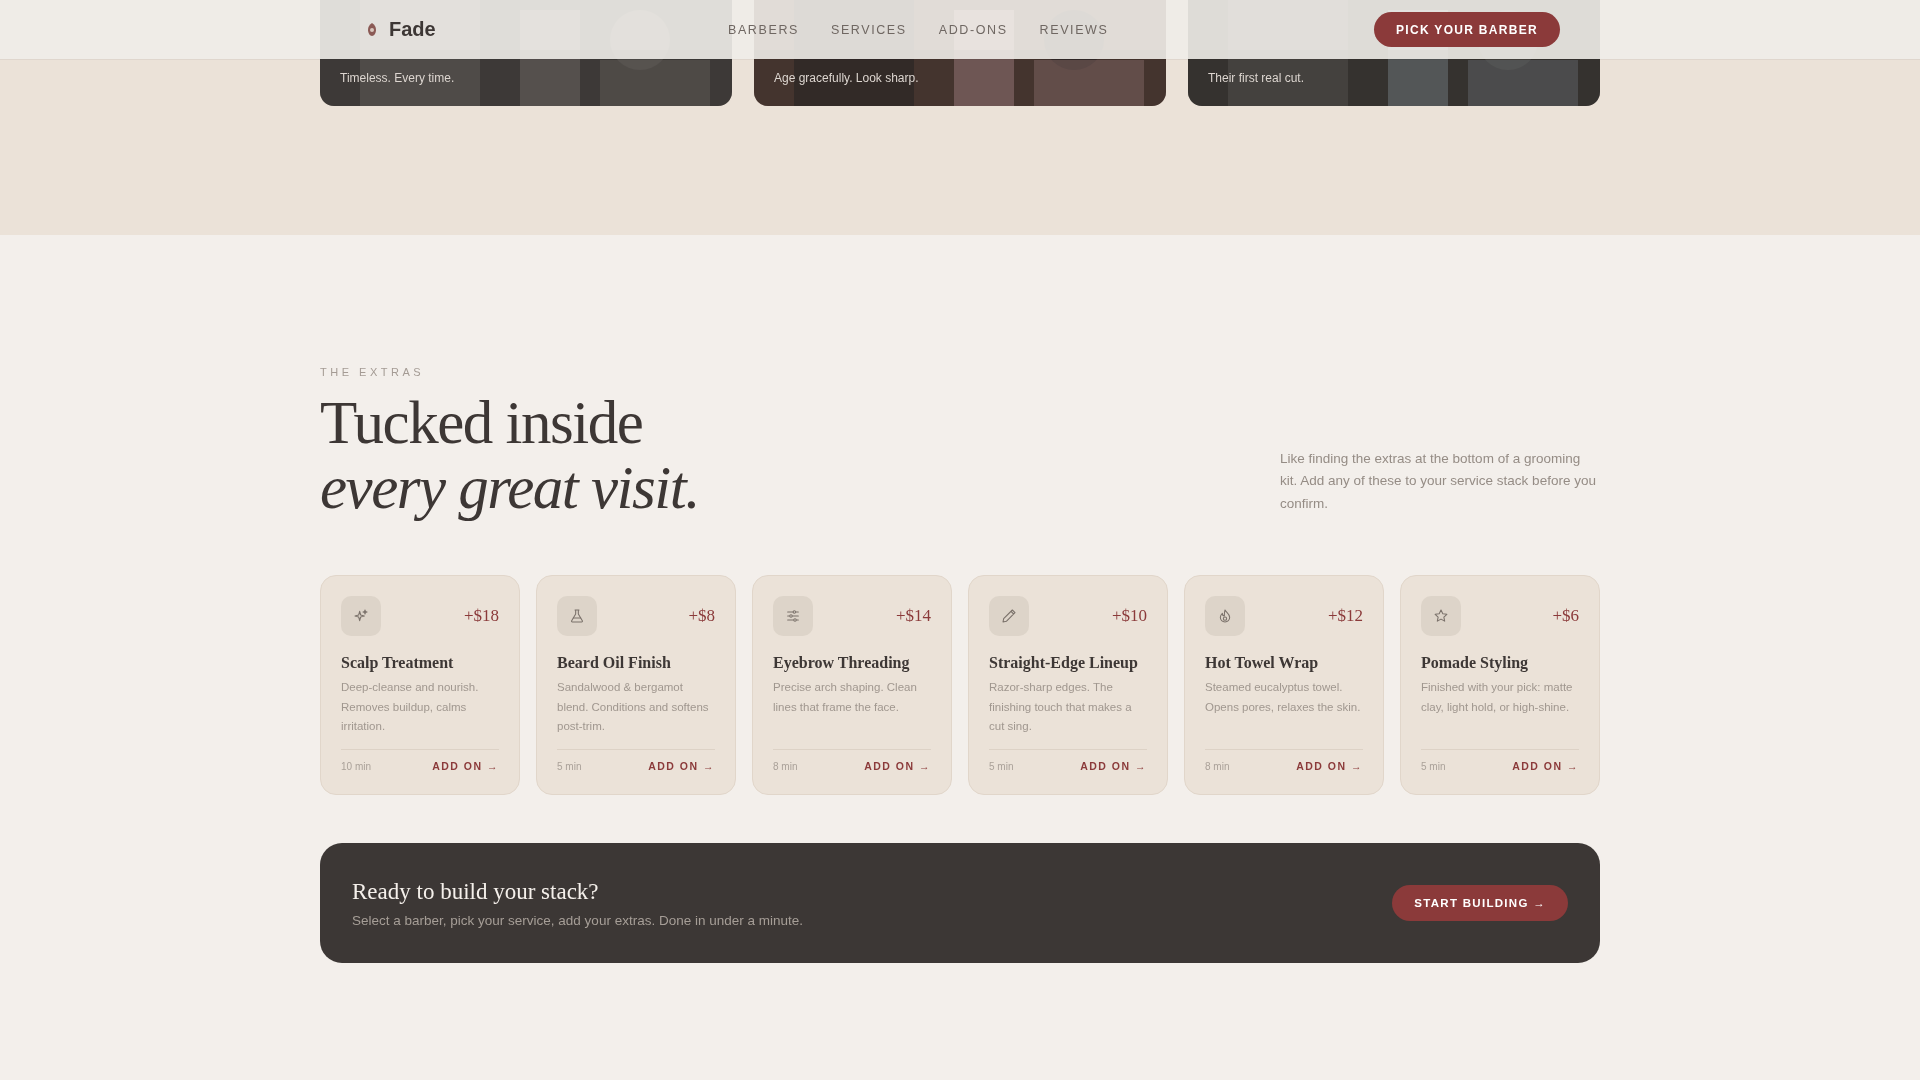 This screenshot has height=1080, width=1920. I want to click on addon-duration: 10 min, so click(356, 766).